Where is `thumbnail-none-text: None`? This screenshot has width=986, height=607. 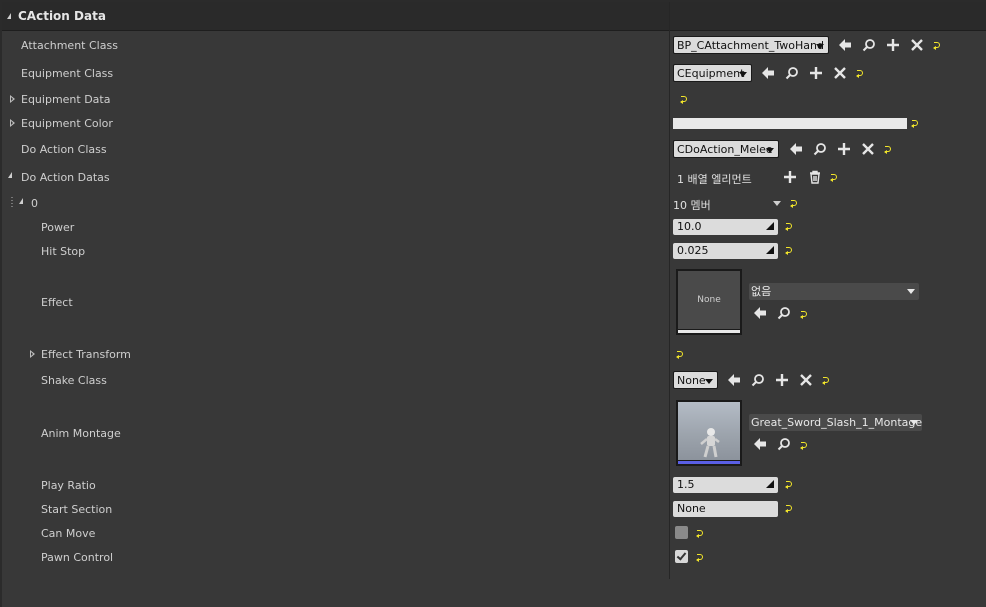
thumbnail-none-text: None is located at coordinates (709, 300).